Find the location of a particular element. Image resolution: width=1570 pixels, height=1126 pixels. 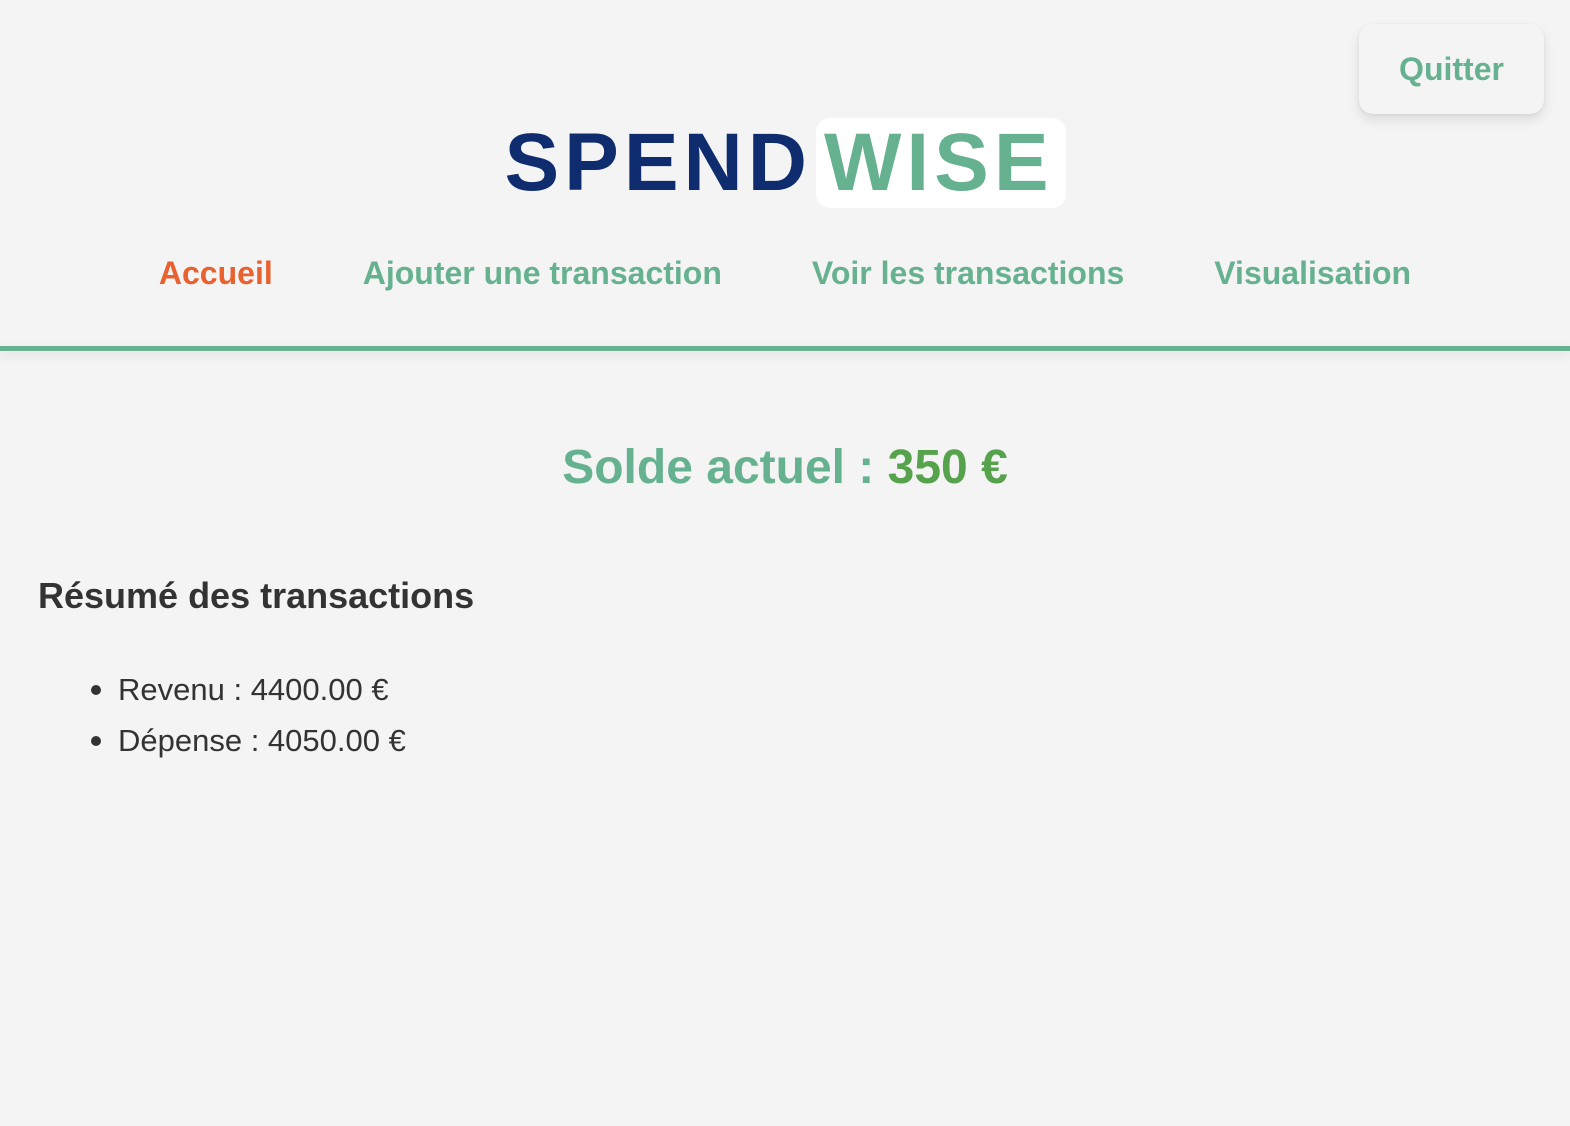

logo: SPEND WISE is located at coordinates (785, 163).